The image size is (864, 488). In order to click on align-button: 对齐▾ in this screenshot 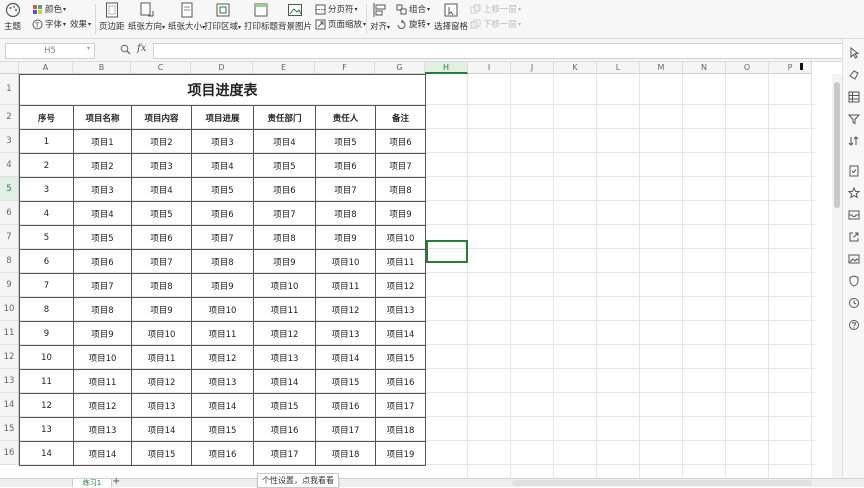, I will do `click(380, 17)`.